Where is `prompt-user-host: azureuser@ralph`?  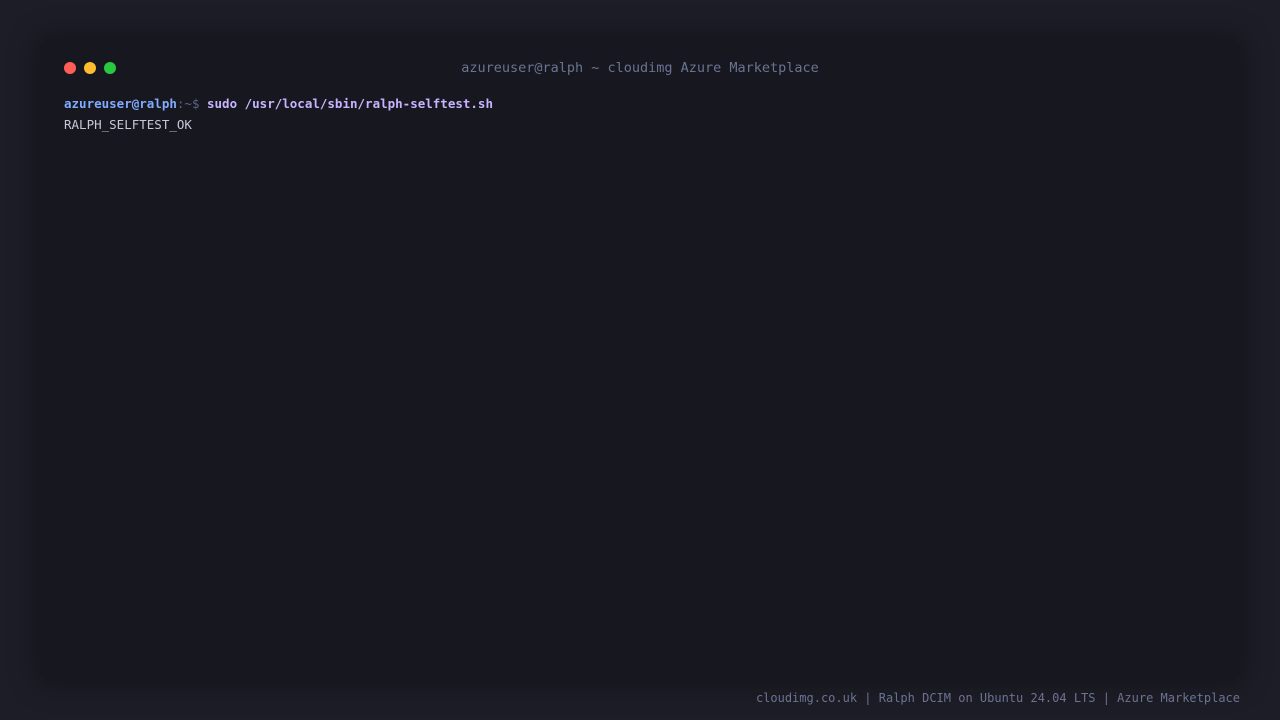 prompt-user-host: azureuser@ralph is located at coordinates (120, 103).